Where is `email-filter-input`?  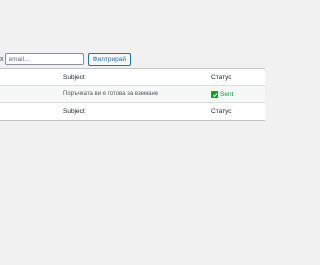 email-filter-input is located at coordinates (44, 59).